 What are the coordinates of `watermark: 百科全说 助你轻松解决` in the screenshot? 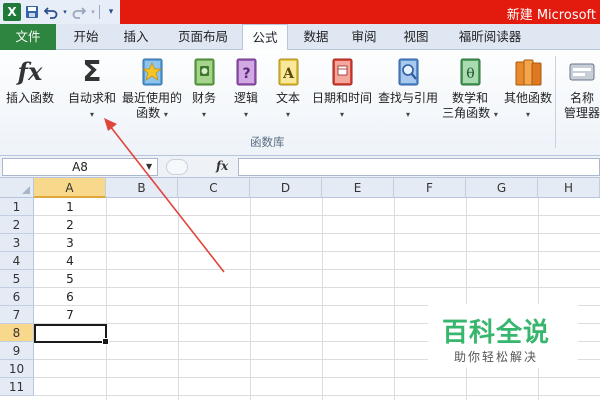 It's located at (503, 336).